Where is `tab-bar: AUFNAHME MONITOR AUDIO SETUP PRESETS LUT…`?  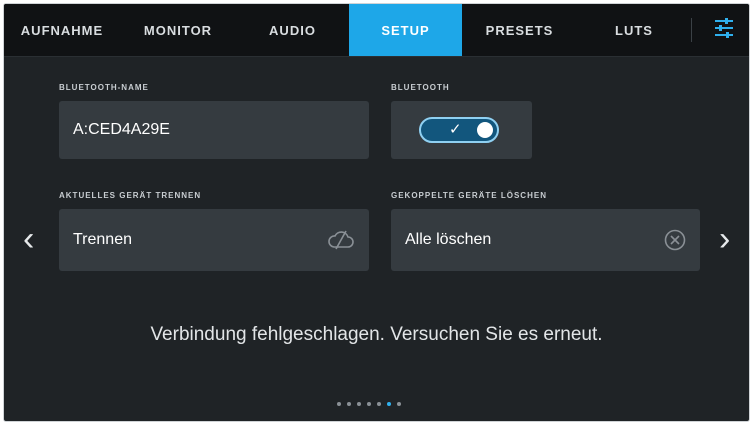
tab-bar: AUFNAHME MONITOR AUDIO SETUP PRESETS LUT… is located at coordinates (376, 30).